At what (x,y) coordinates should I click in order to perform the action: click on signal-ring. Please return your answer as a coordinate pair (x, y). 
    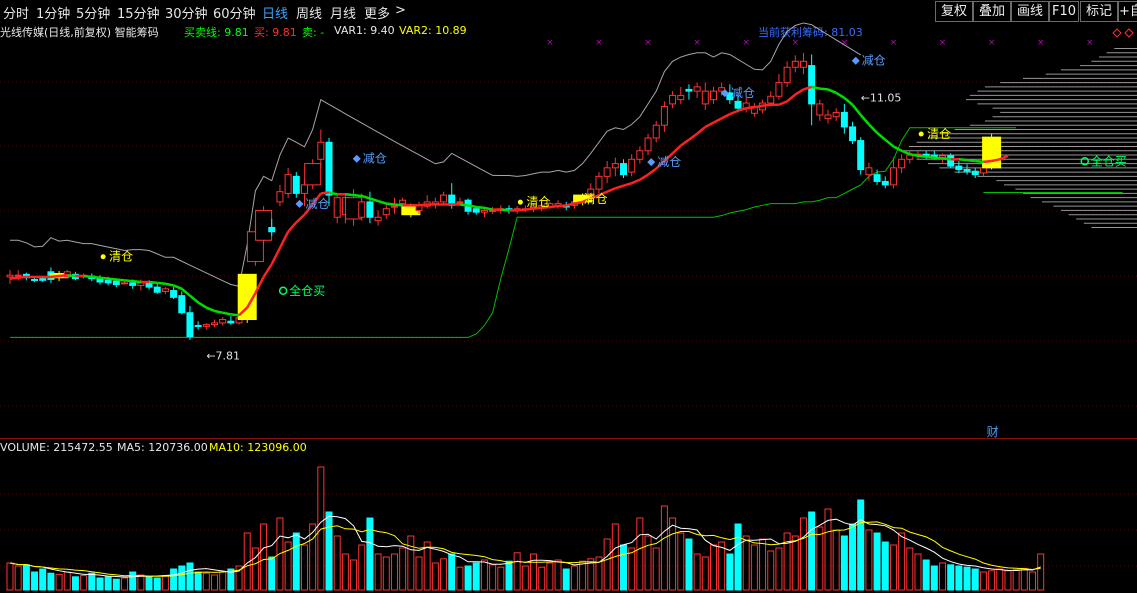
    Looking at the image, I should click on (283, 291).